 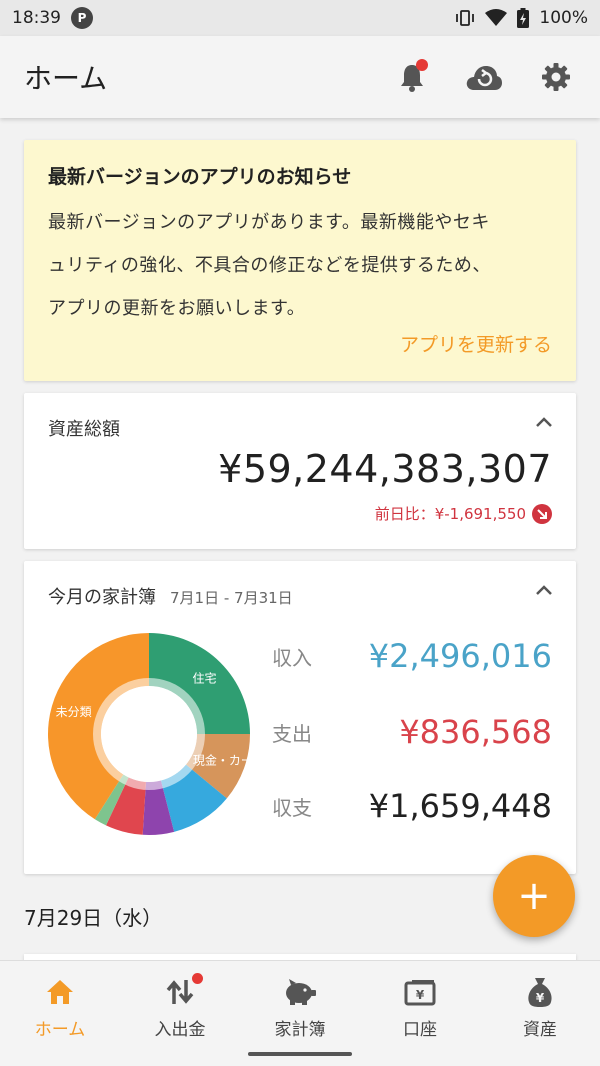 I want to click on notice-line: 最新バージョンのアプリがあります。最新機能やセキ, so click(x=269, y=222).